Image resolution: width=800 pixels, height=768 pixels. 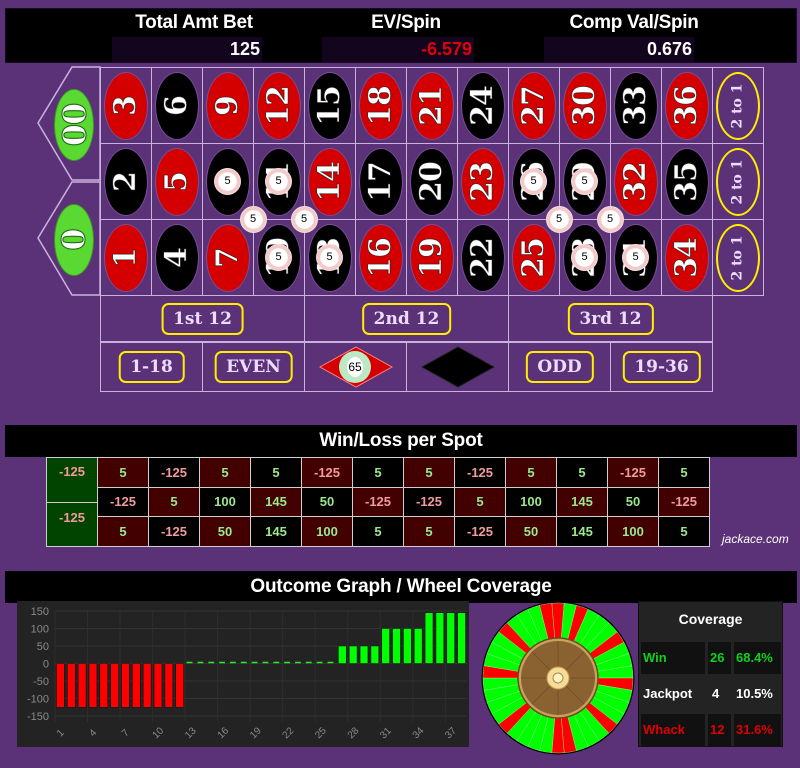 What do you see at coordinates (406, 22) in the screenshot?
I see `ev-spin-label: EV/Spin` at bounding box center [406, 22].